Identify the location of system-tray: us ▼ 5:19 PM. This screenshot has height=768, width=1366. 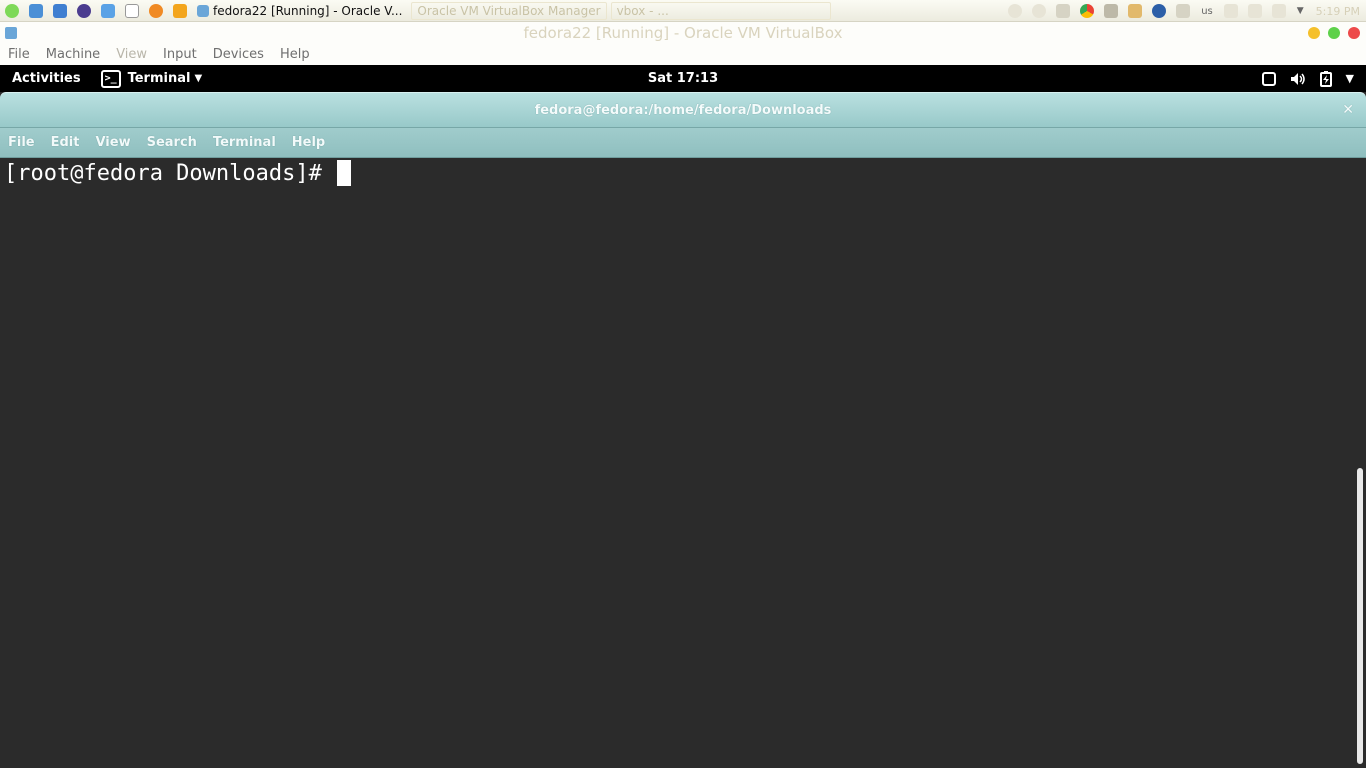
(1184, 11).